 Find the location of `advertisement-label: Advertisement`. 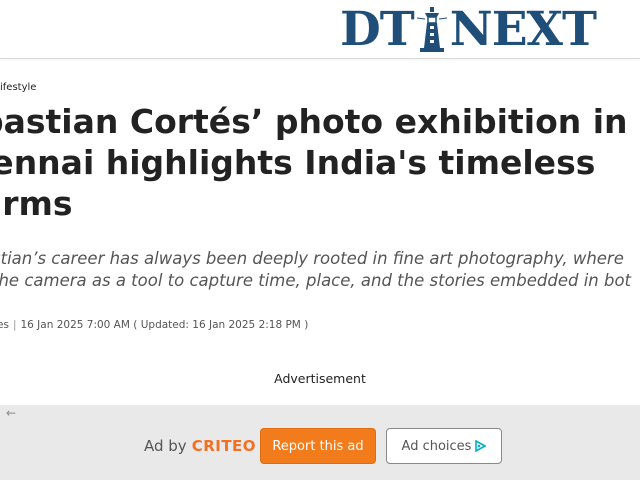

advertisement-label: Advertisement is located at coordinates (320, 378).